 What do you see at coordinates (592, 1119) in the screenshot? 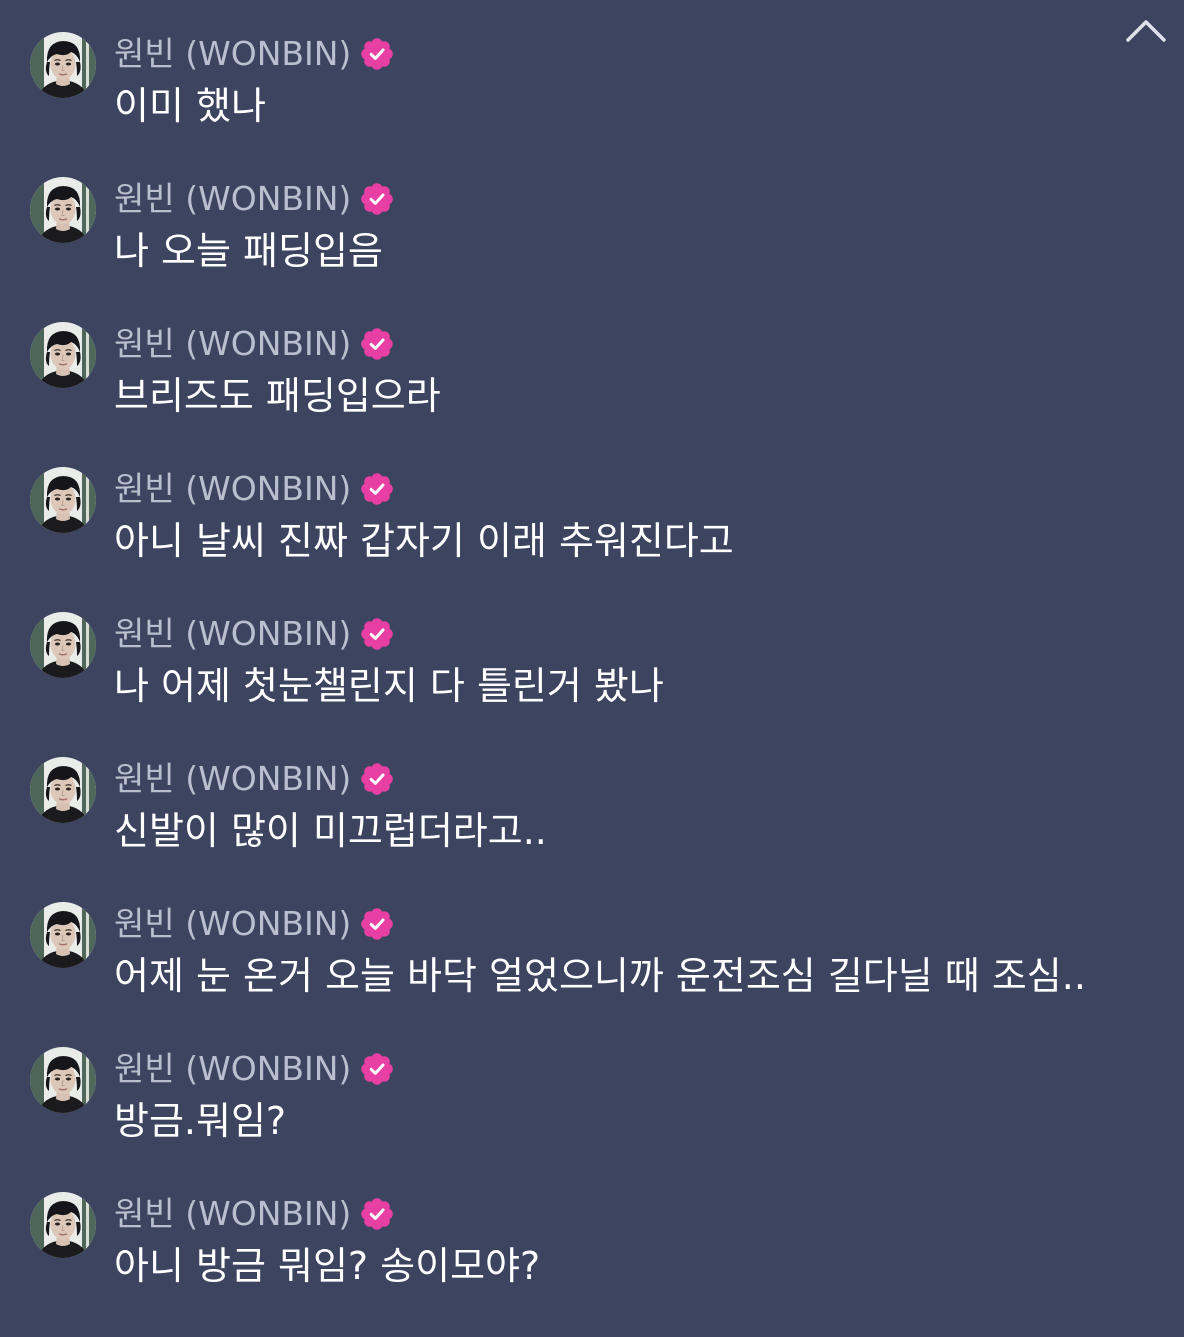
I see `chat-message: 원빈 (WONBIN) 방금.뭐임?` at bounding box center [592, 1119].